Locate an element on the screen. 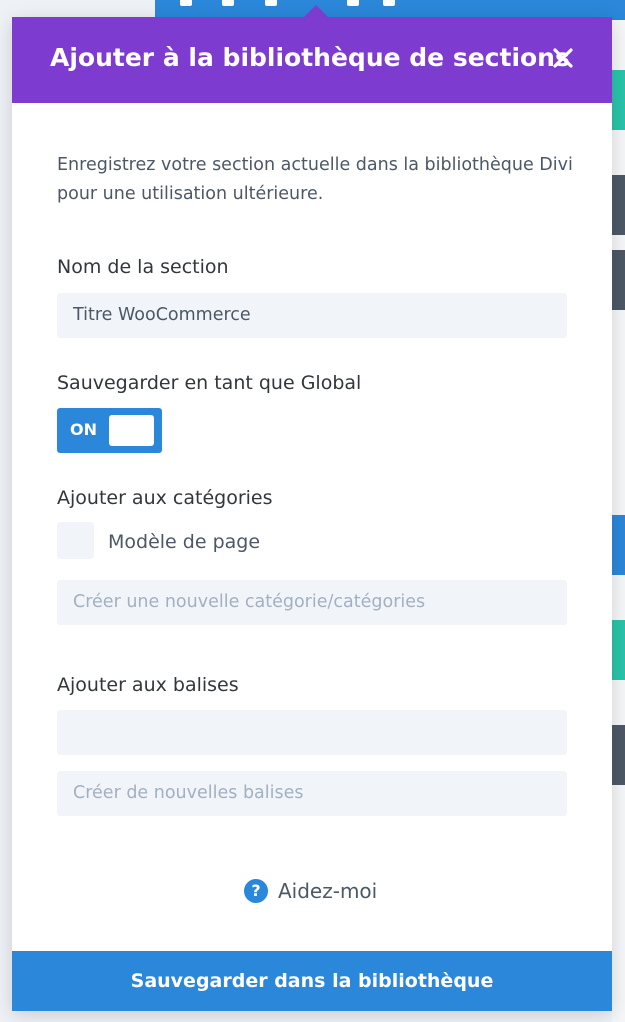 Image resolution: width=625 pixels, height=1022 pixels. section-name-input: Titre WooCommerce is located at coordinates (312, 315).